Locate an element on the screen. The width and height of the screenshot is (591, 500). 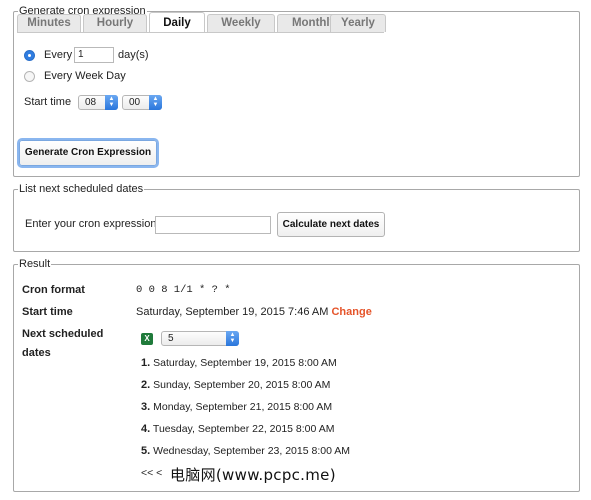
start-time-text: Saturday, September 19, 2015 7:46 AM is located at coordinates (232, 312).